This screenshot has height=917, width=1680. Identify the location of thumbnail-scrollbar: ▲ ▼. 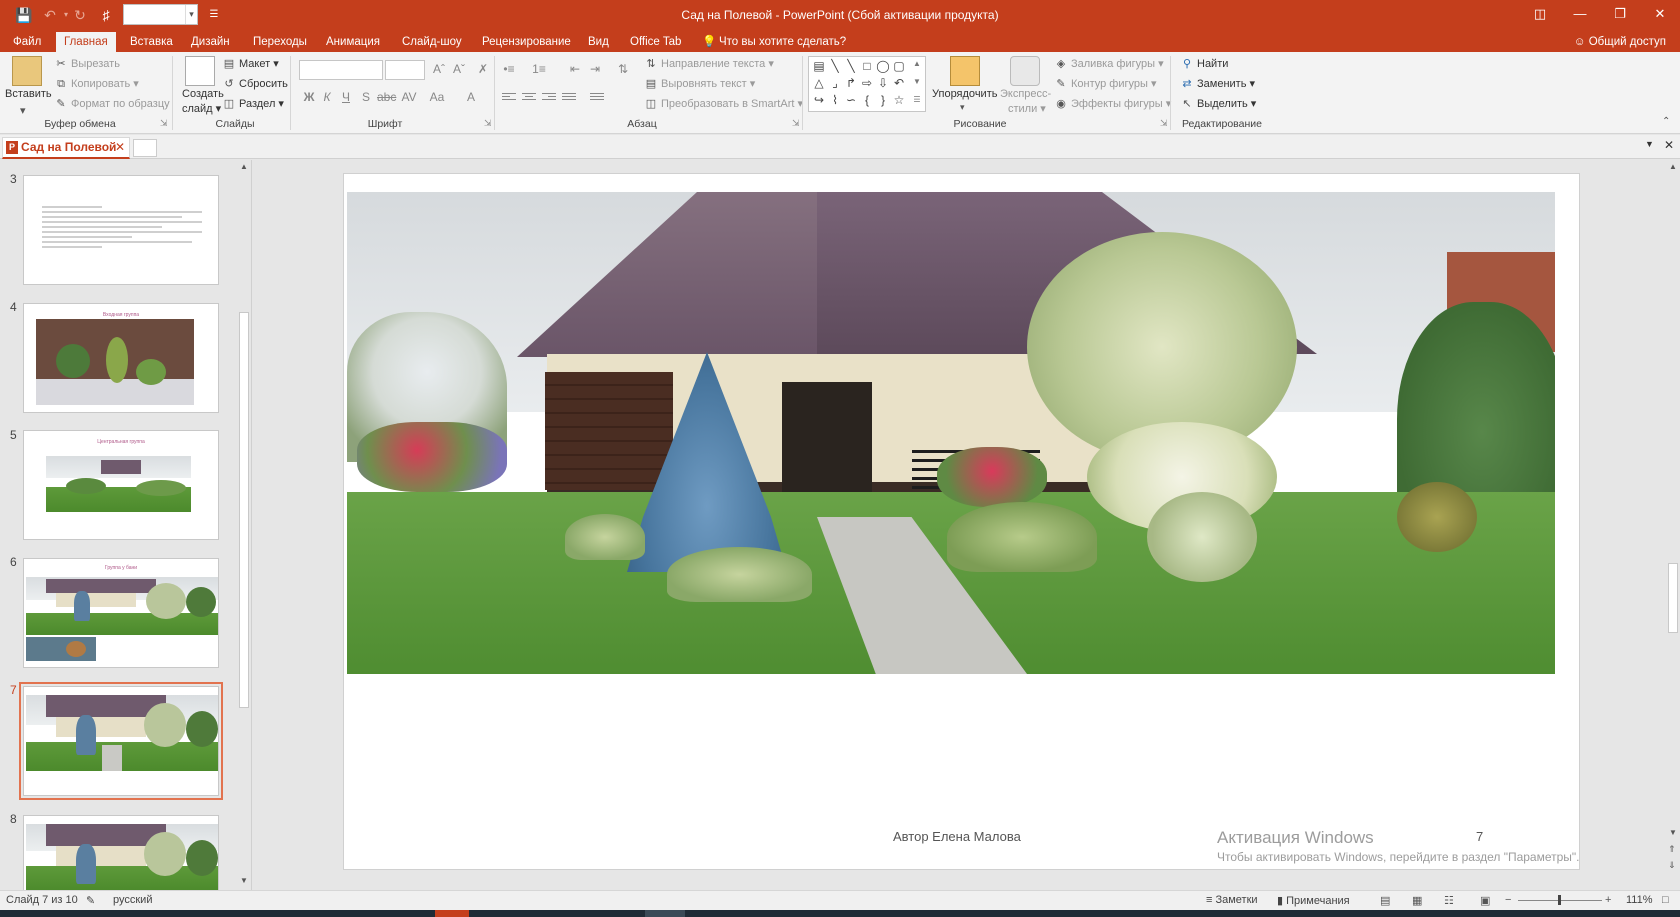
(244, 525).